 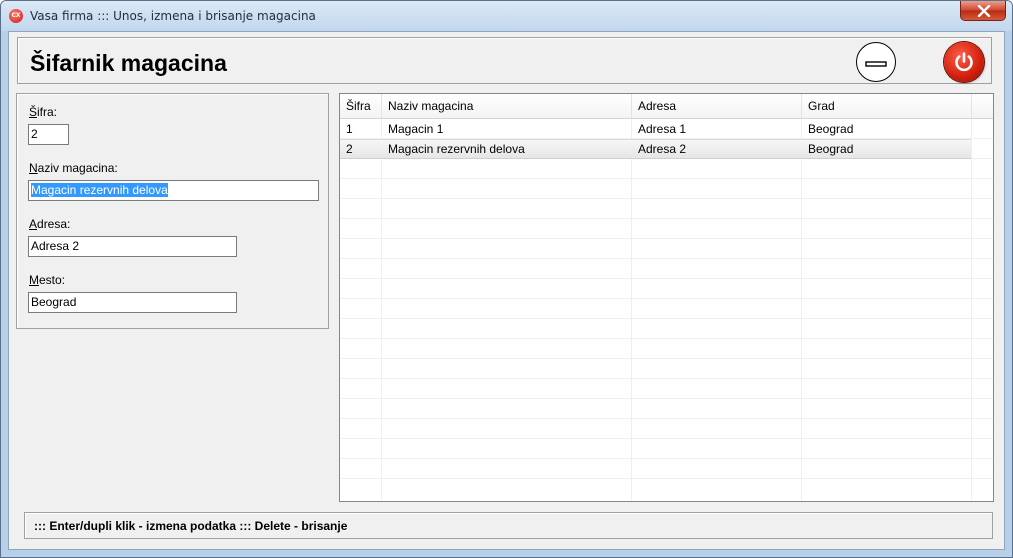 I want to click on sifra-label-text: ifra:, so click(x=47, y=112).